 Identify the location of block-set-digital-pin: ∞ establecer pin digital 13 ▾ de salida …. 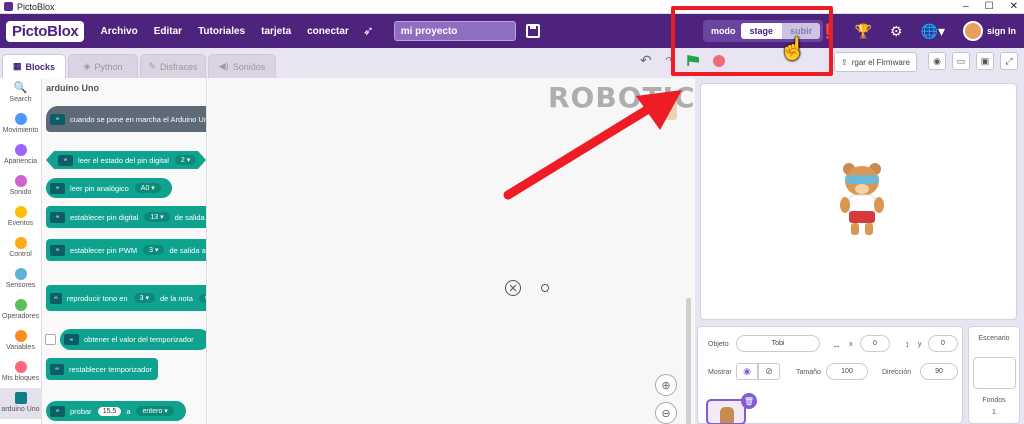
(126, 217).